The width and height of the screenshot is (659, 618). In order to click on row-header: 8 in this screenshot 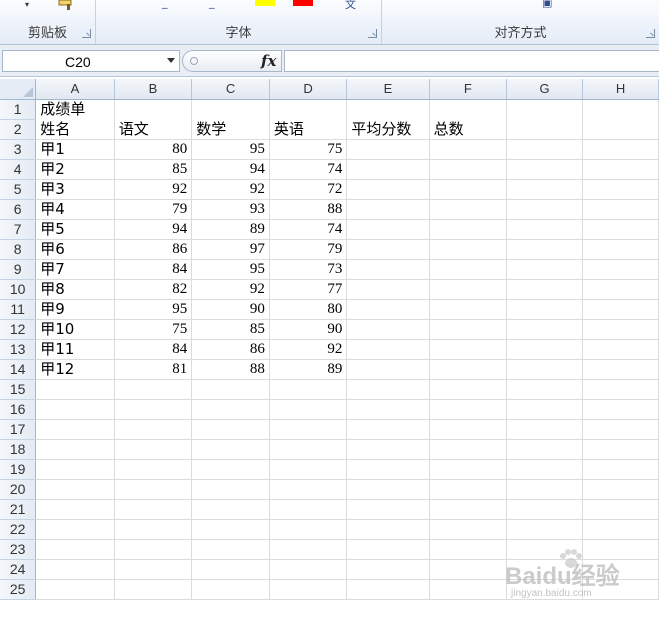, I will do `click(18, 249)`.